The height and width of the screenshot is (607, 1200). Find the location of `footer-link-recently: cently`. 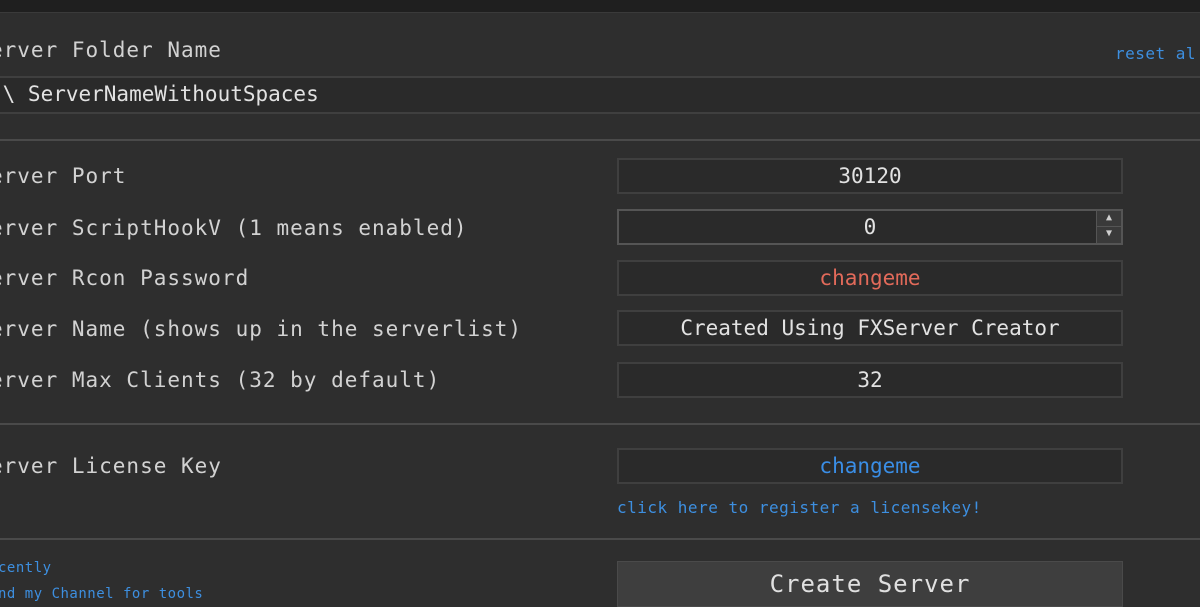

footer-link-recently: cently is located at coordinates (26, 568).